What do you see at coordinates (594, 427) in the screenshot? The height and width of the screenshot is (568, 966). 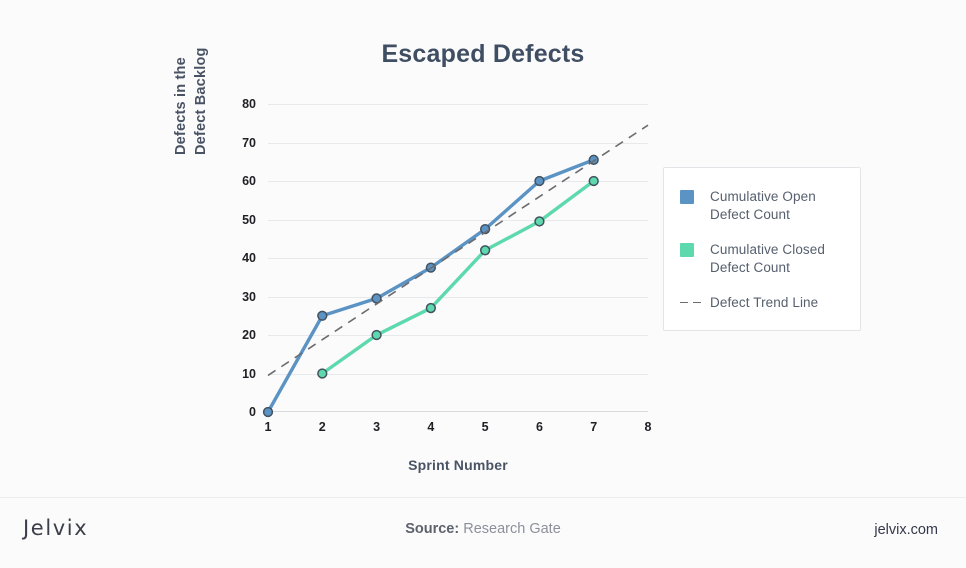 I see `x-axis-tick-label: 7` at bounding box center [594, 427].